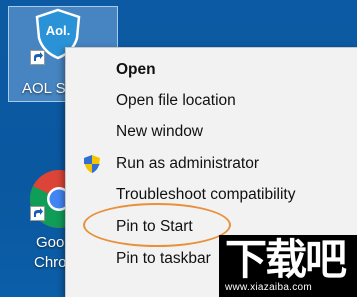 This screenshot has height=297, width=357. I want to click on chrome-shortcut-label-line1: Goo, so click(50, 243).